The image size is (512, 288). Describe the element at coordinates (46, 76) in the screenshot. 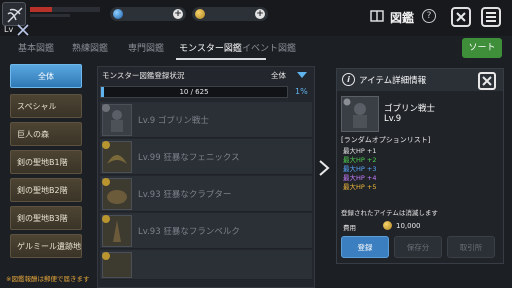

I see `sidebar-item-all: 全体` at that location.